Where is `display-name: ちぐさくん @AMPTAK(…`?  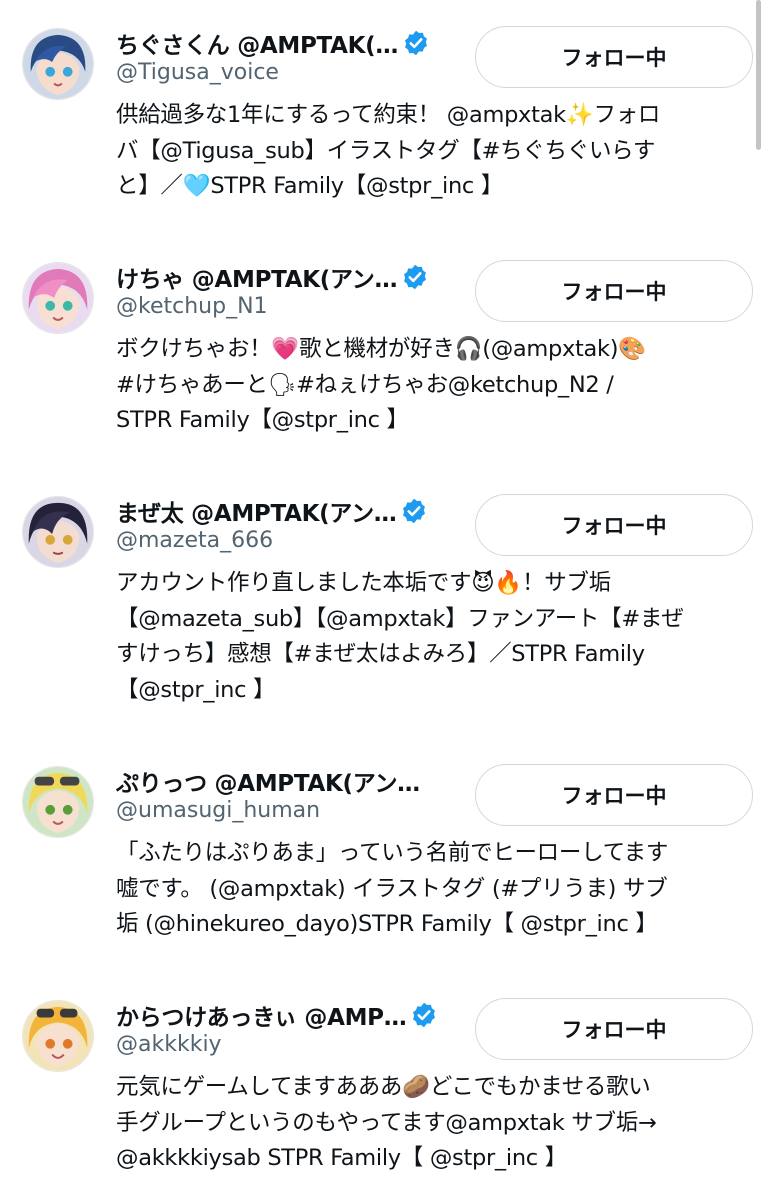
display-name: ちぐさくん @AMPTAK(… is located at coordinates (257, 43).